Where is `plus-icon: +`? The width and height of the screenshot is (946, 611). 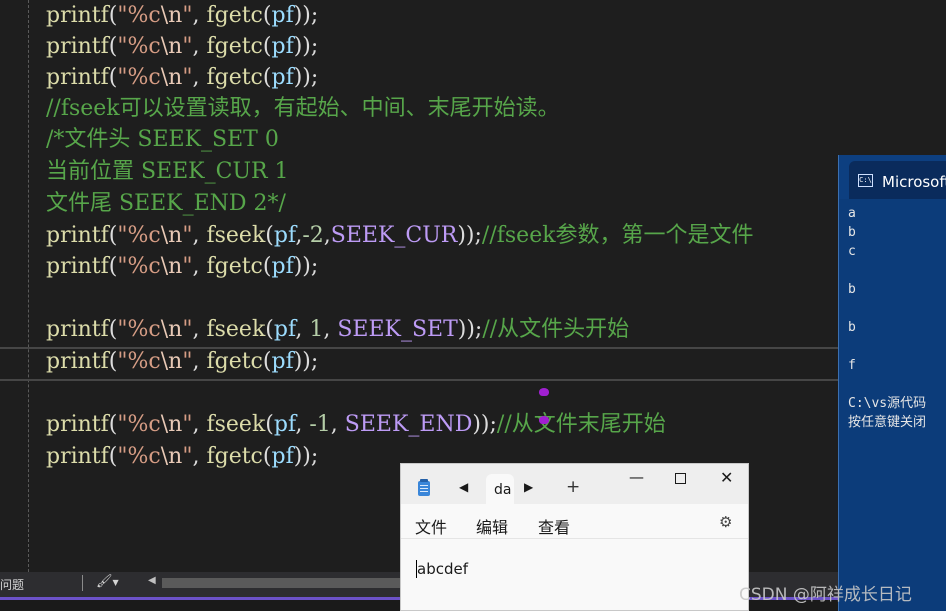 plus-icon: + is located at coordinates (573, 487).